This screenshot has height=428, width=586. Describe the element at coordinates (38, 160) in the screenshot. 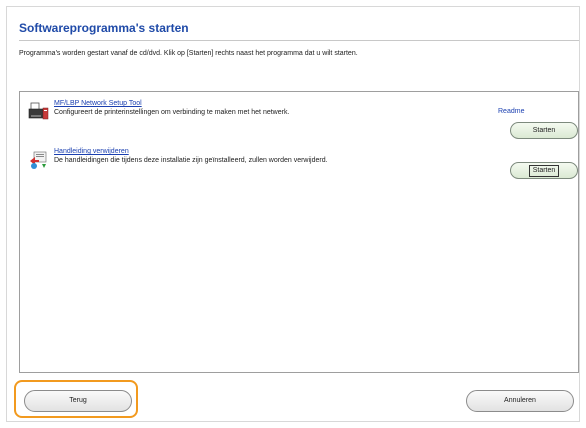

I see `uninstall-icon` at that location.